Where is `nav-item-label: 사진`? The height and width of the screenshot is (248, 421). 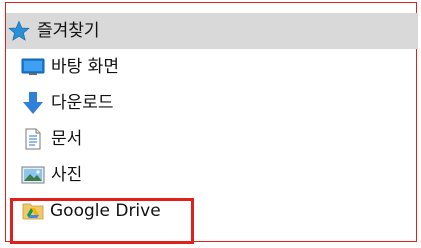
nav-item-label: 사진 is located at coordinates (67, 175).